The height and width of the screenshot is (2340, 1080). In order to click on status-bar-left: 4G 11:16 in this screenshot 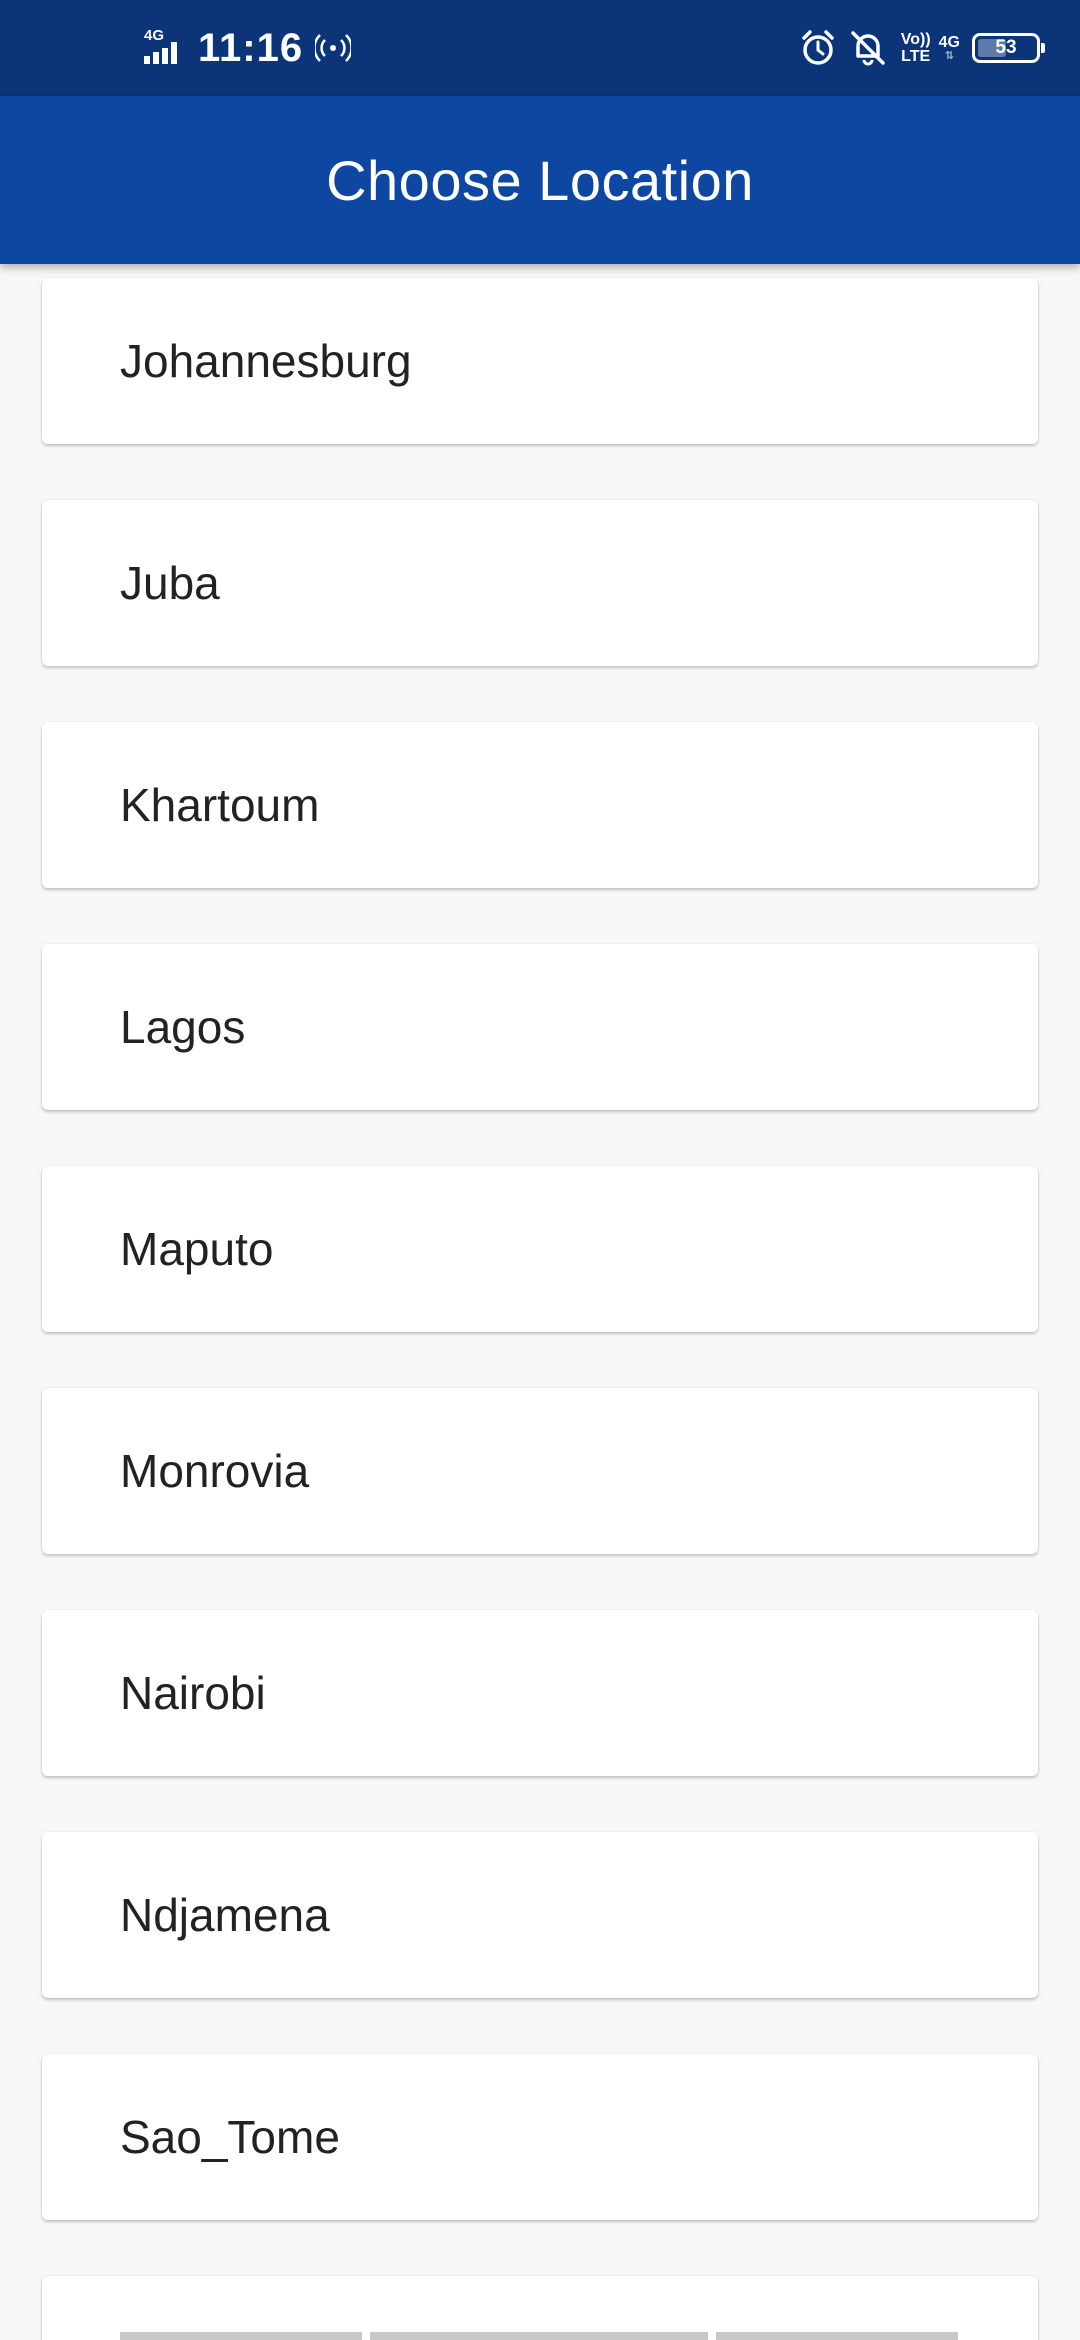, I will do `click(246, 48)`.